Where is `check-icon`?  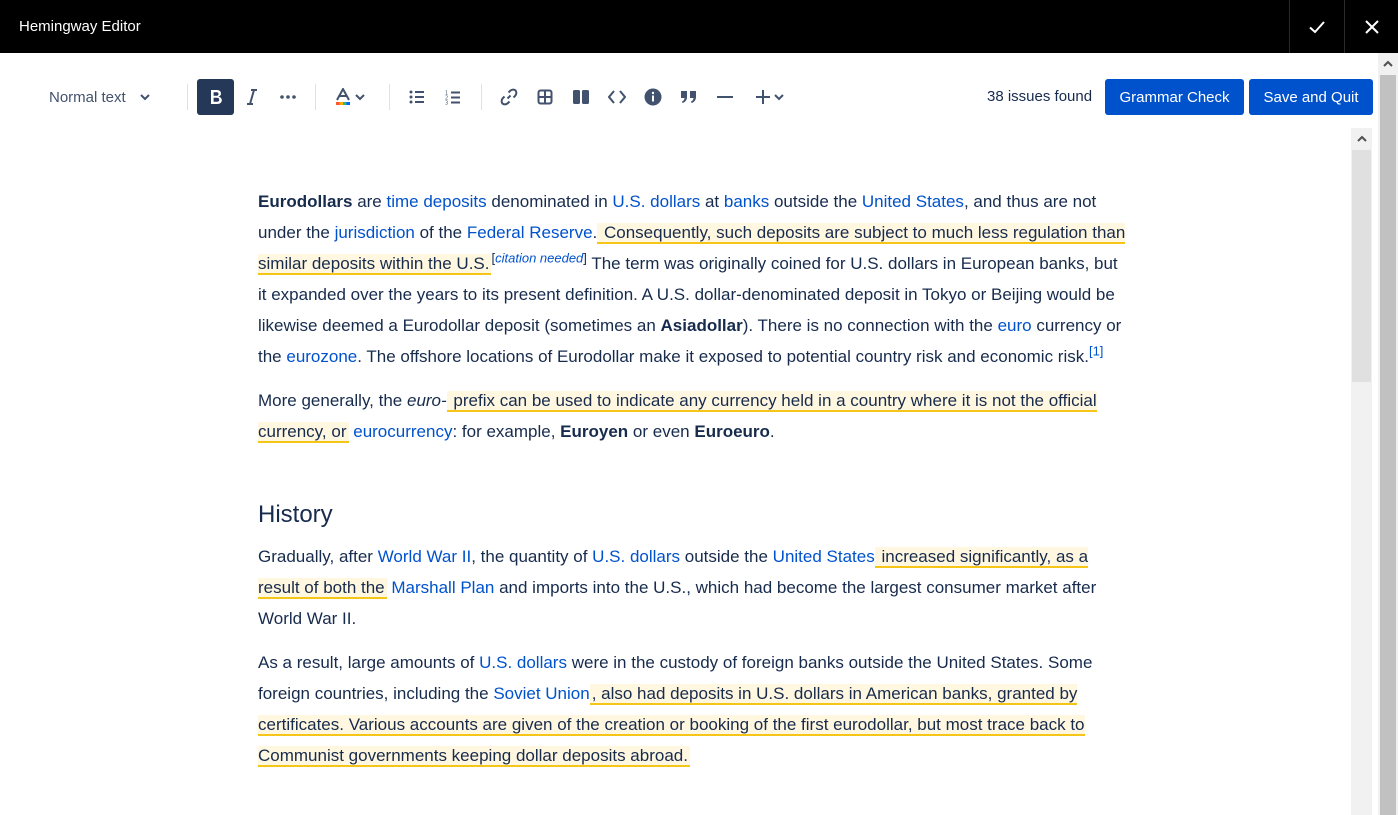
check-icon is located at coordinates (1317, 26).